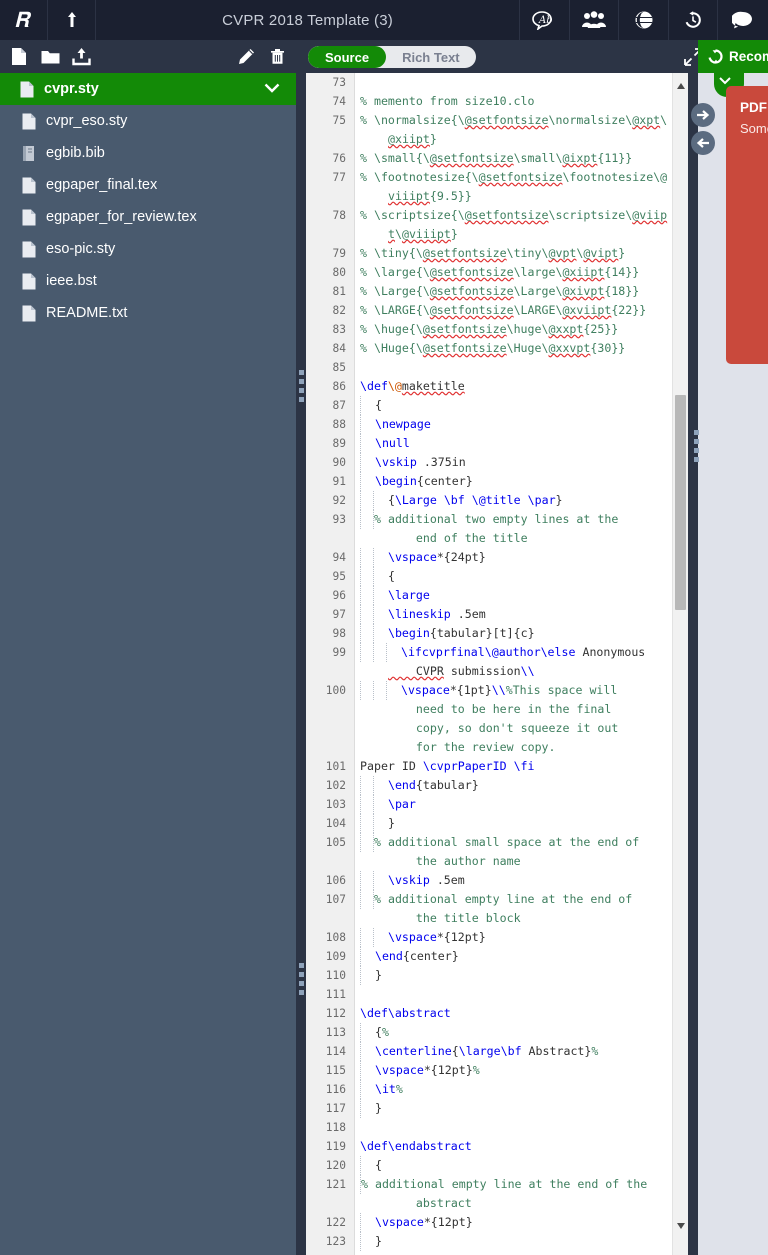 The height and width of the screenshot is (1255, 768). What do you see at coordinates (521, 1089) in the screenshot?
I see `code-line-text: \it%` at bounding box center [521, 1089].